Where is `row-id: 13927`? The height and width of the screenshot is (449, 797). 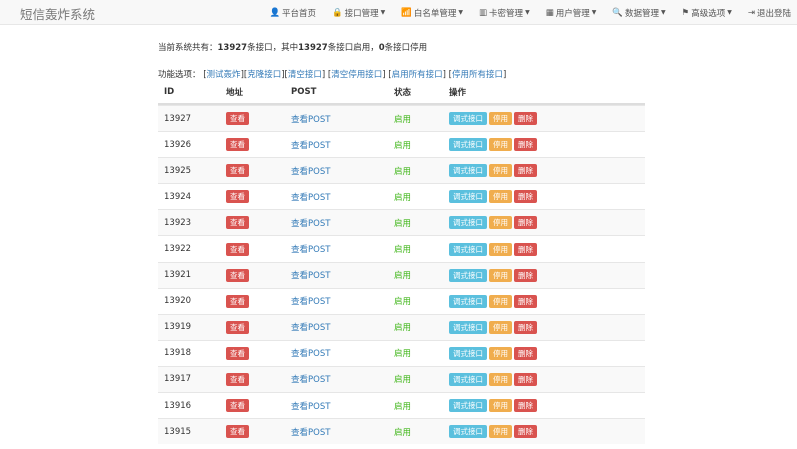
row-id: 13927 is located at coordinates (178, 118).